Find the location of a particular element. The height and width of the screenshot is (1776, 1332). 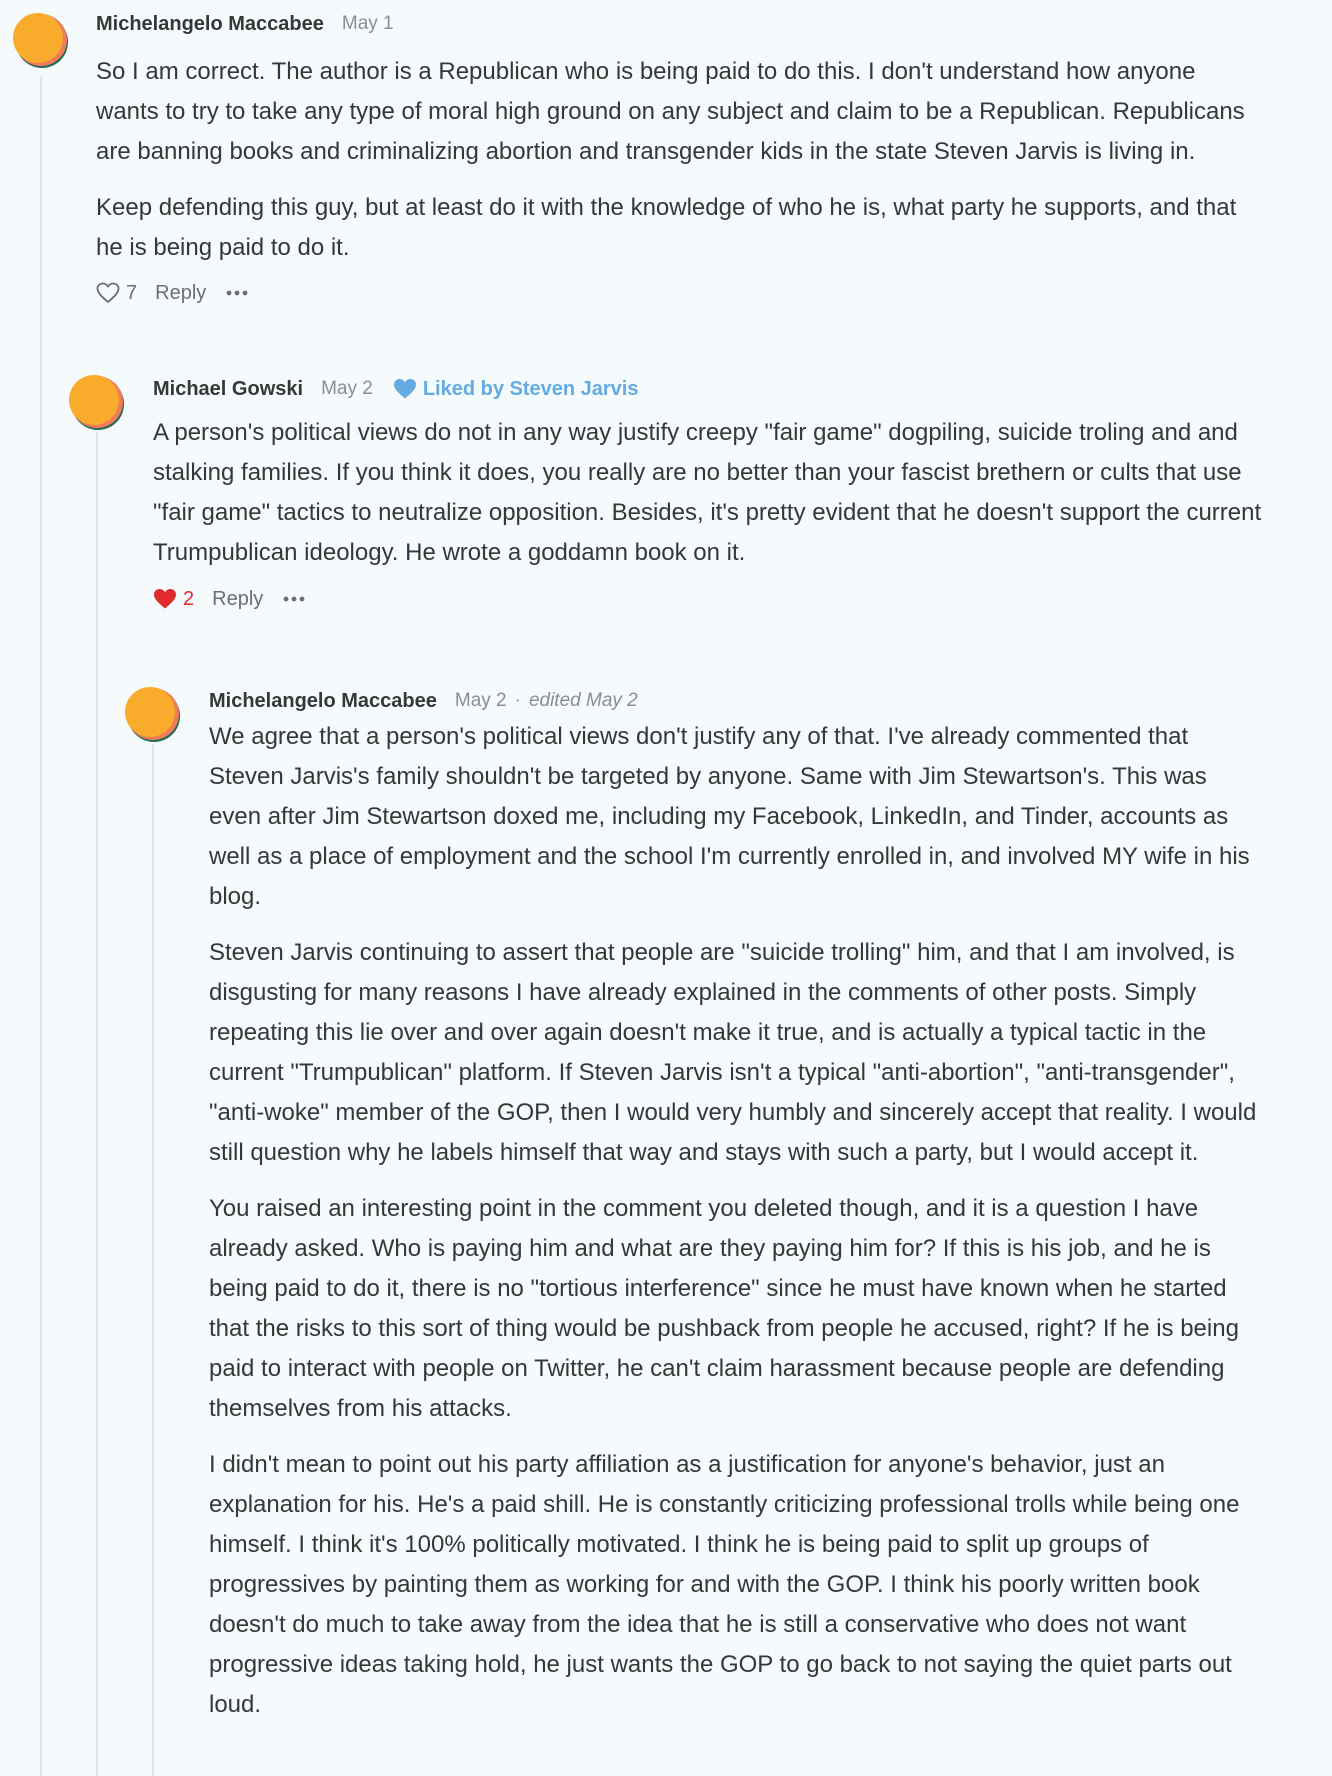

edited-label: edited May 2 is located at coordinates (583, 700).